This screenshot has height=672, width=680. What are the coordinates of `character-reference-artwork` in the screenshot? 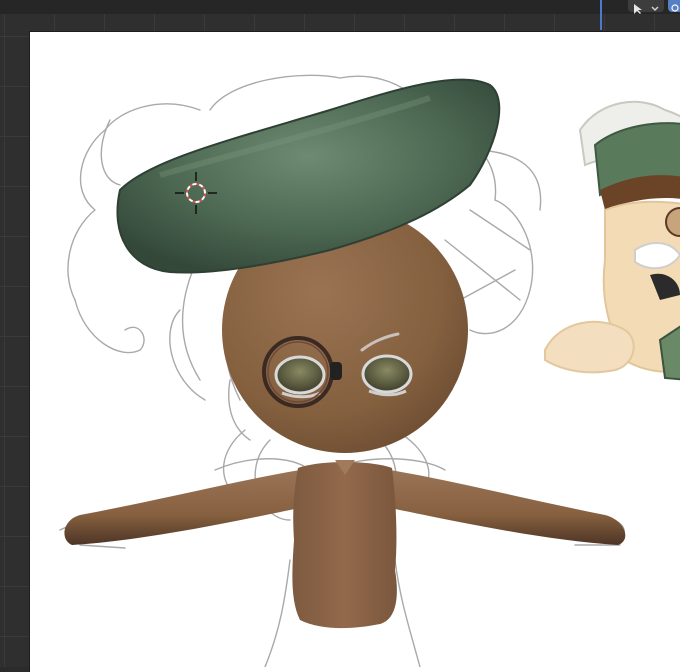 It's located at (612, 240).